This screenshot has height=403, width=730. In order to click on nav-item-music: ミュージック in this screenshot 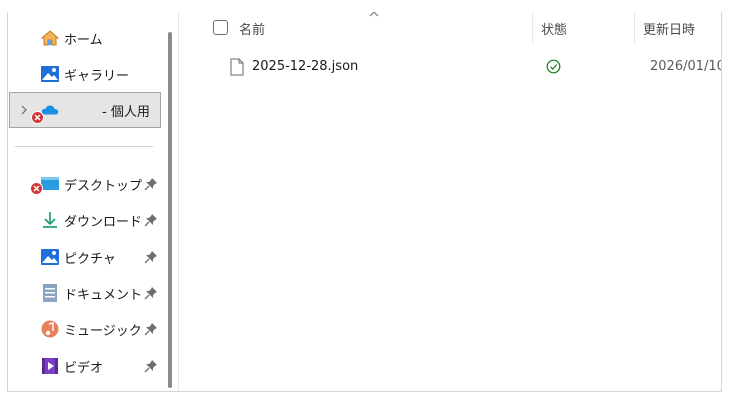, I will do `click(84, 329)`.